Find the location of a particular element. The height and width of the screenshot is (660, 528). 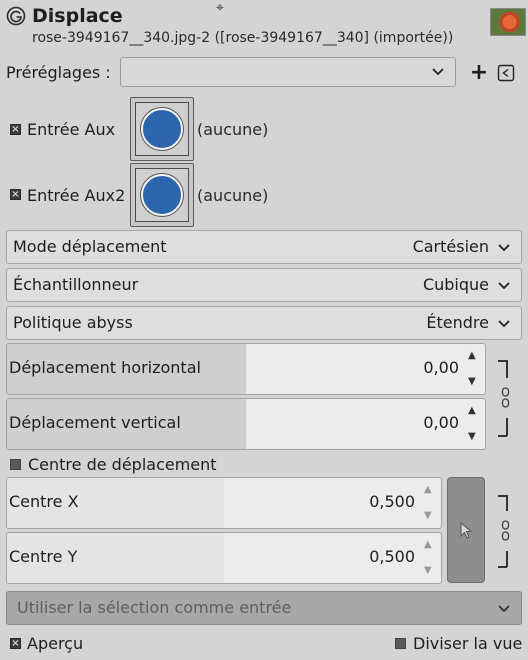

center-y-label: Centre Y is located at coordinates (43, 556).